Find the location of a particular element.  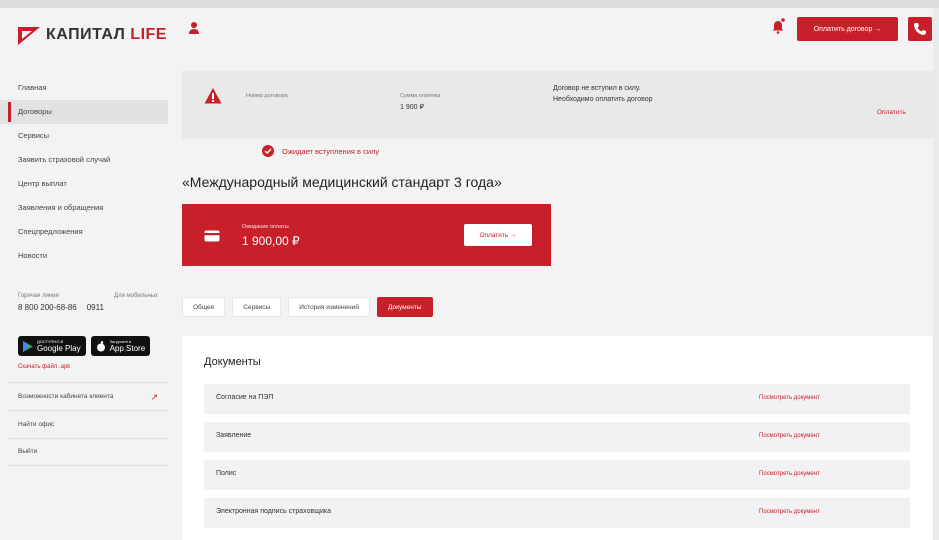

google-play-button: ДОСТУПНО В Google Play is located at coordinates (52, 346).